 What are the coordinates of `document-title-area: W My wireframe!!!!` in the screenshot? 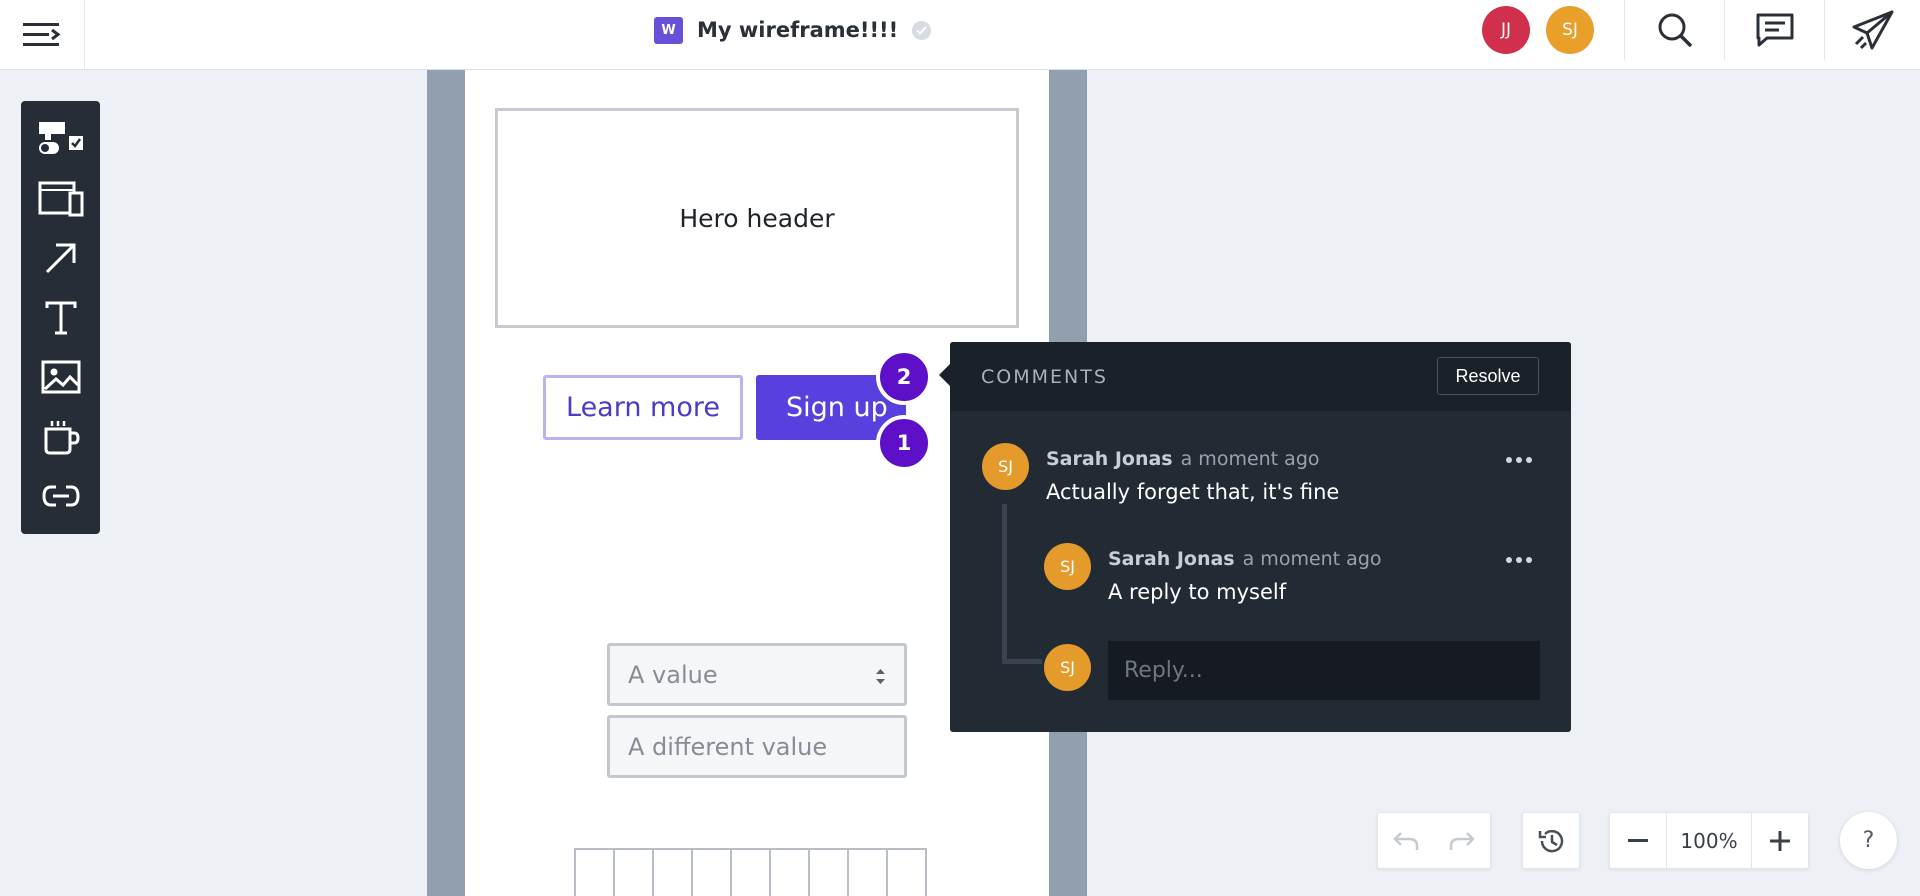 It's located at (793, 30).